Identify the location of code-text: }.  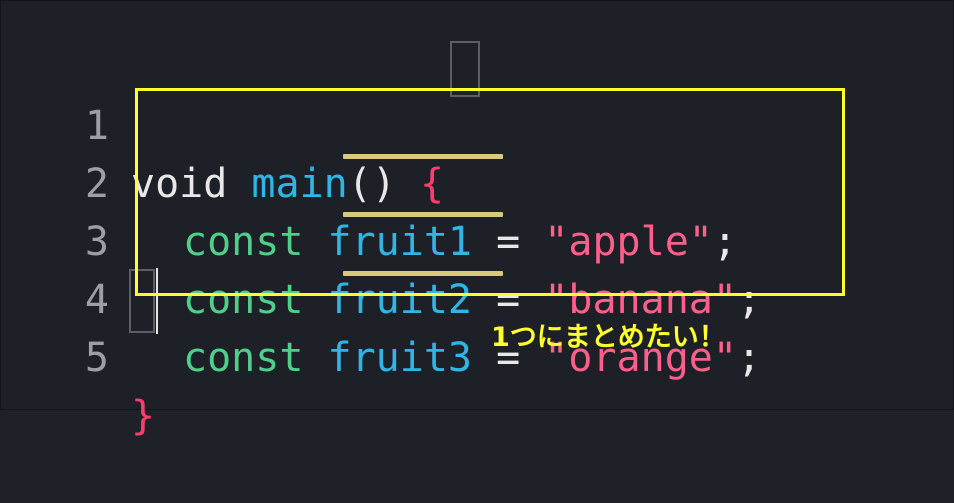
(143, 416).